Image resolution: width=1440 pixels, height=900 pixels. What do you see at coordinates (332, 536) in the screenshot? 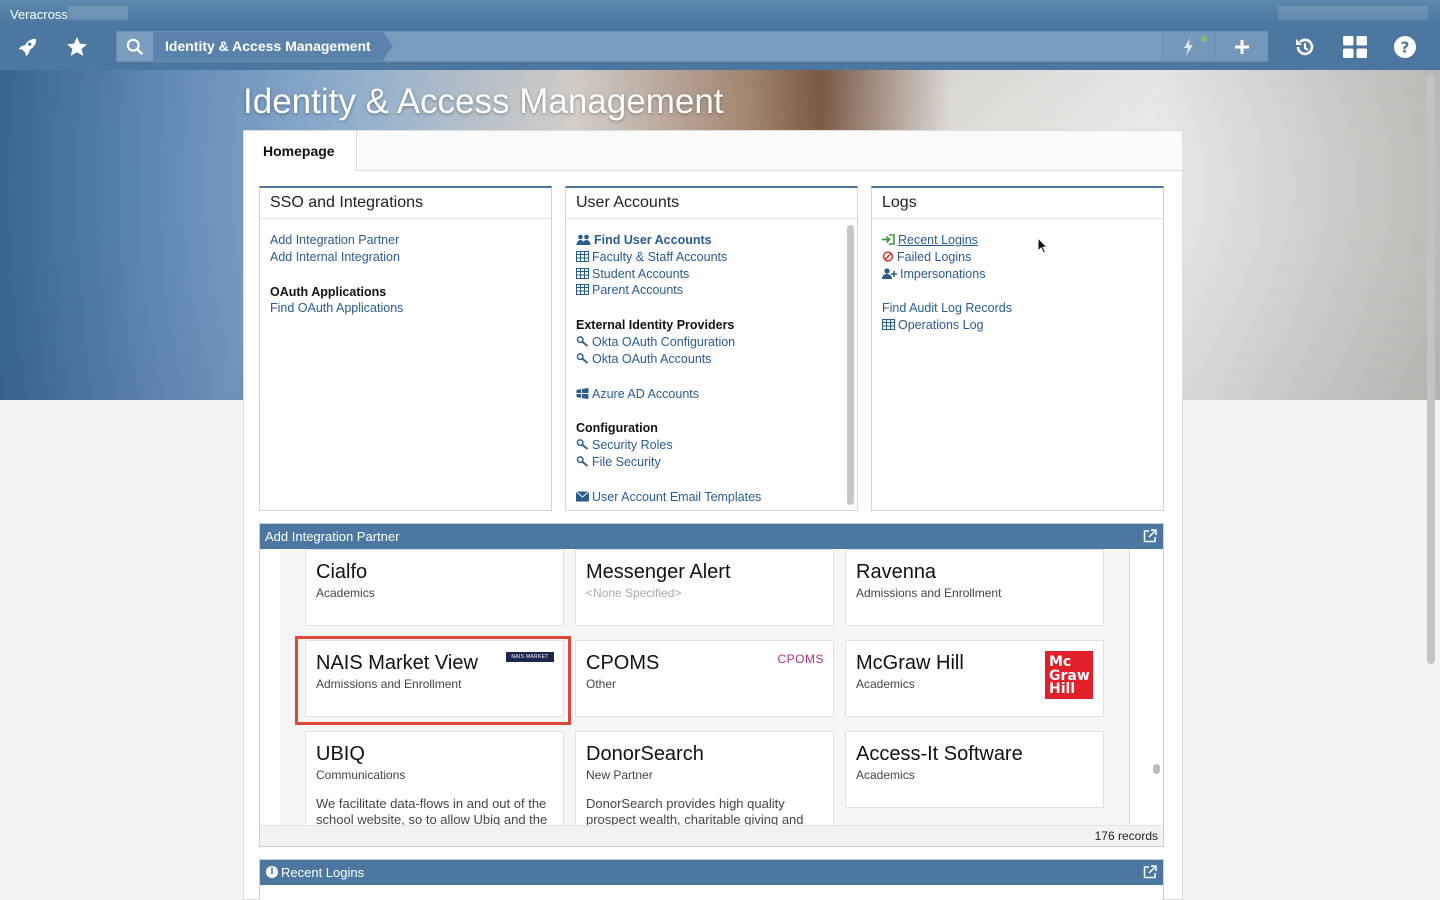
I see `widget-title: Add Integration Partner` at bounding box center [332, 536].